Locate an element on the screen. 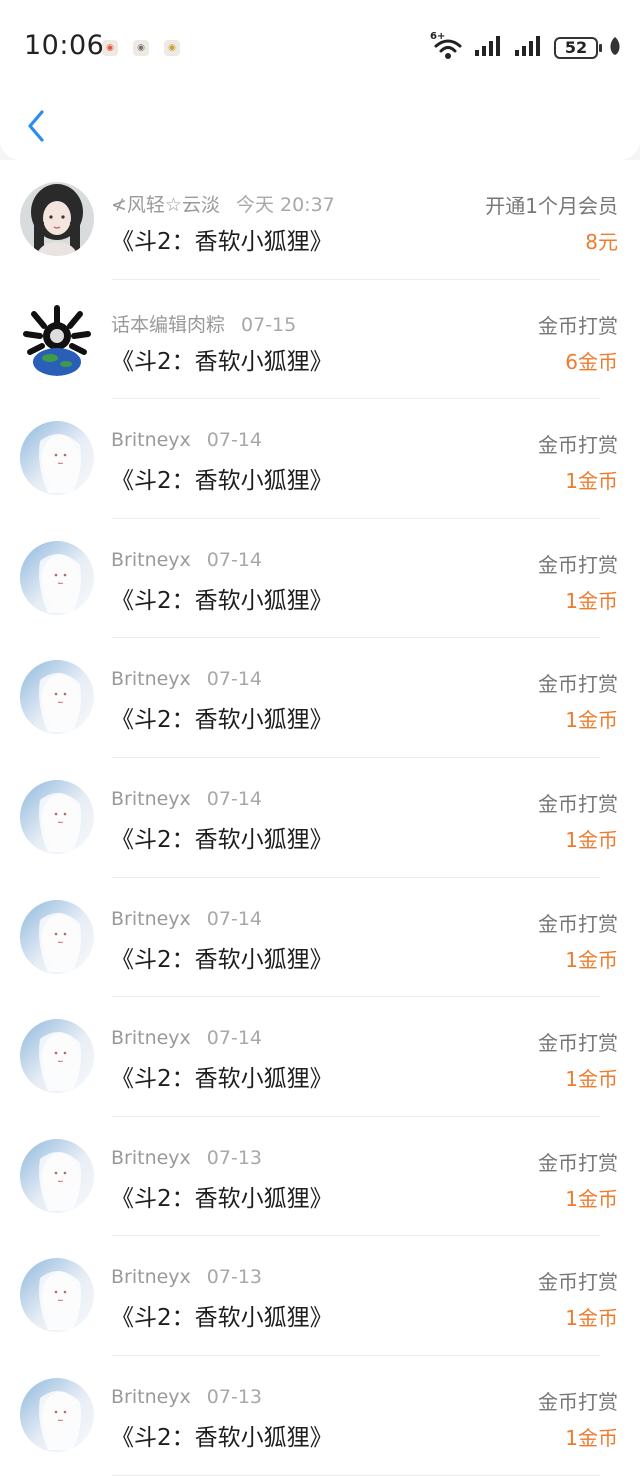 The image size is (640, 1476). user-name: ≮风轻☆云淡 is located at coordinates (165, 205).